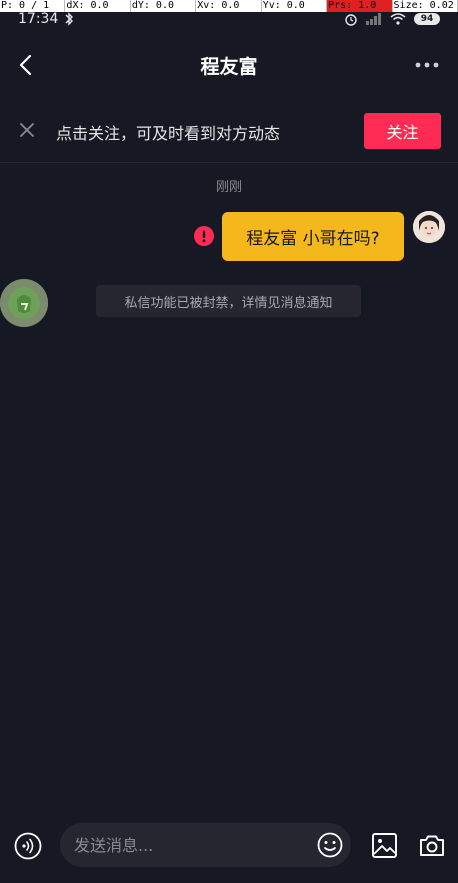 This screenshot has height=883, width=458. What do you see at coordinates (27, 65) in the screenshot?
I see `back-icon` at bounding box center [27, 65].